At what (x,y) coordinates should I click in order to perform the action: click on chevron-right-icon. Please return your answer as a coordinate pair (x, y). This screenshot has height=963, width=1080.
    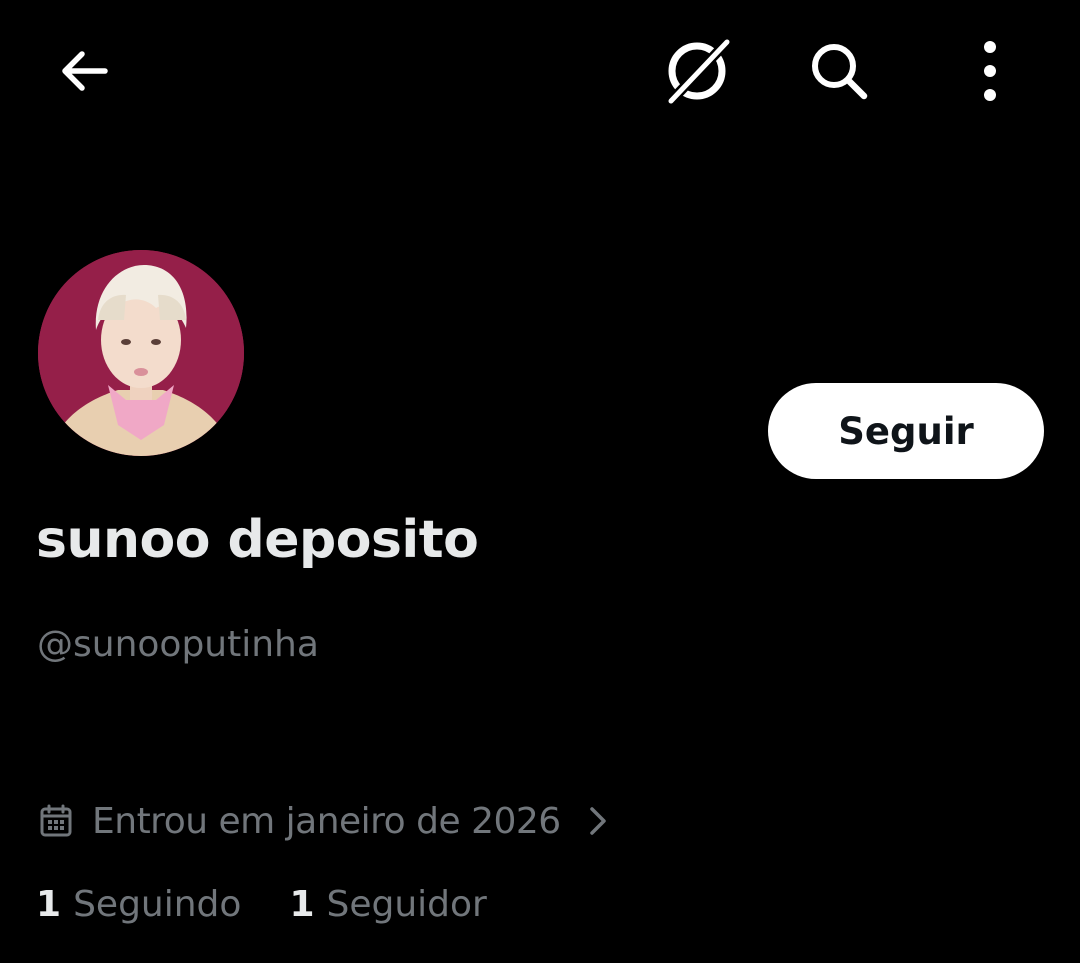
    Looking at the image, I should click on (598, 821).